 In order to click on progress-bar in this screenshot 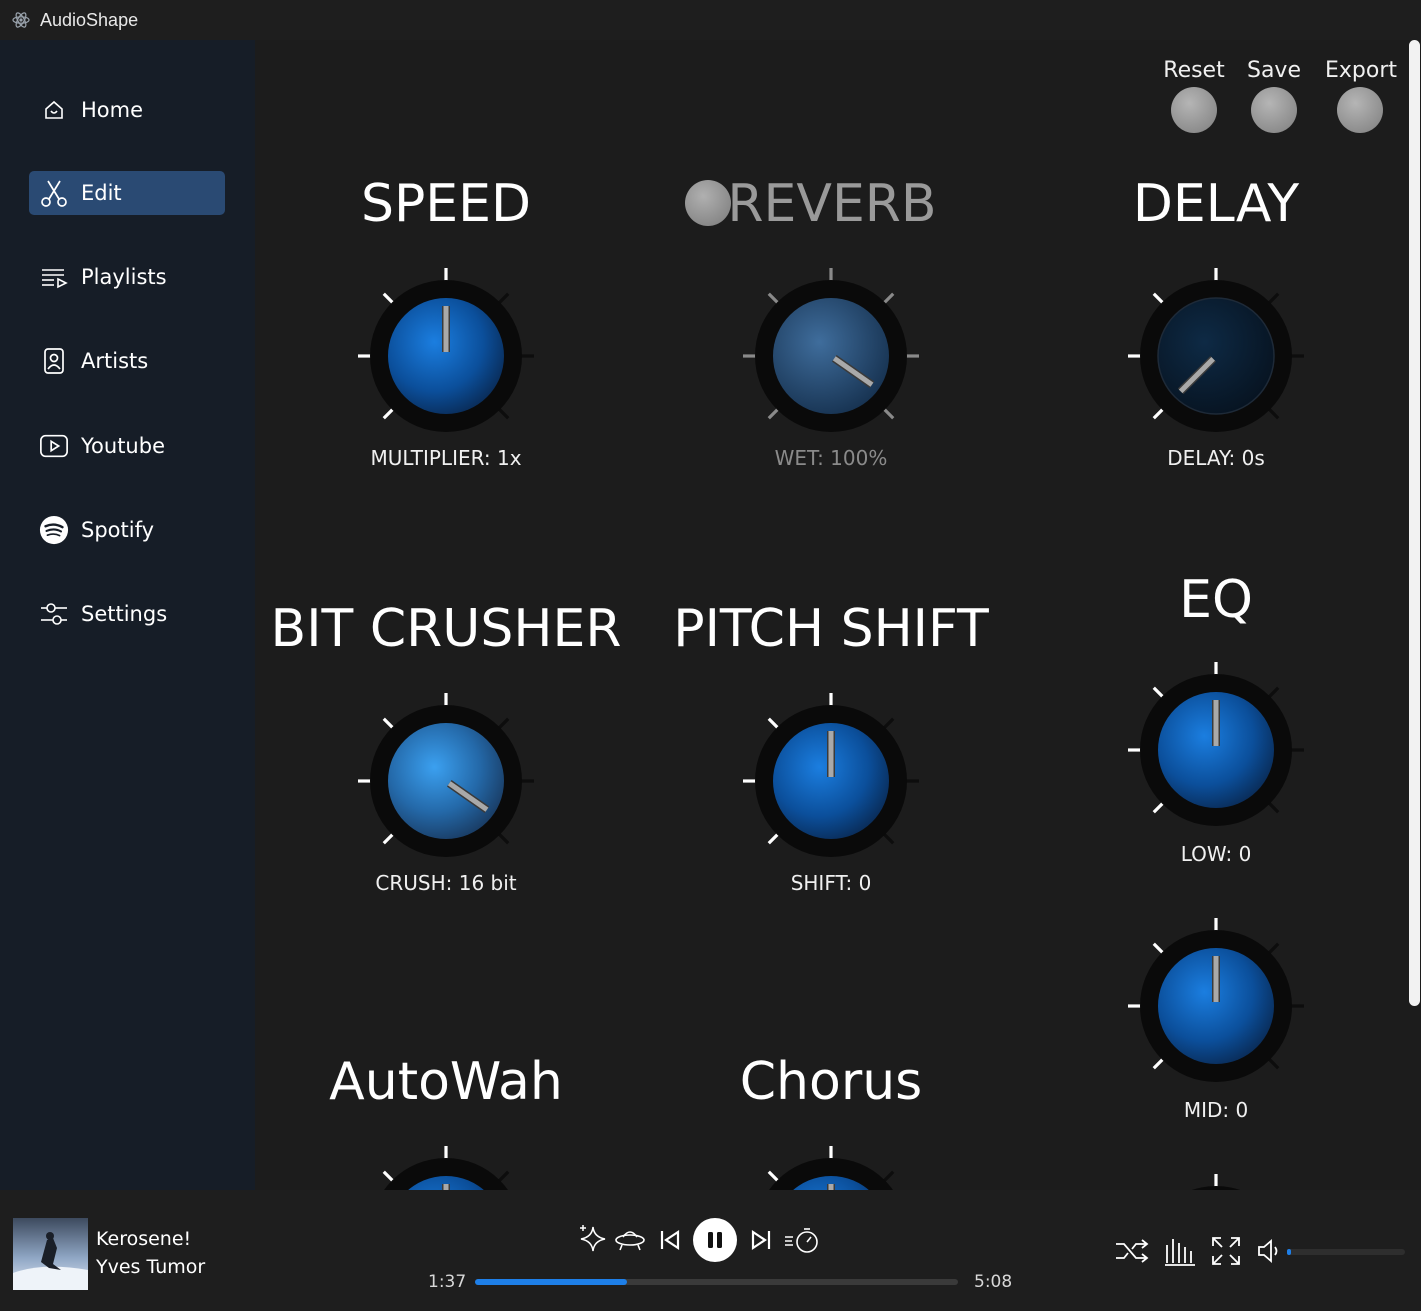, I will do `click(716, 1282)`.